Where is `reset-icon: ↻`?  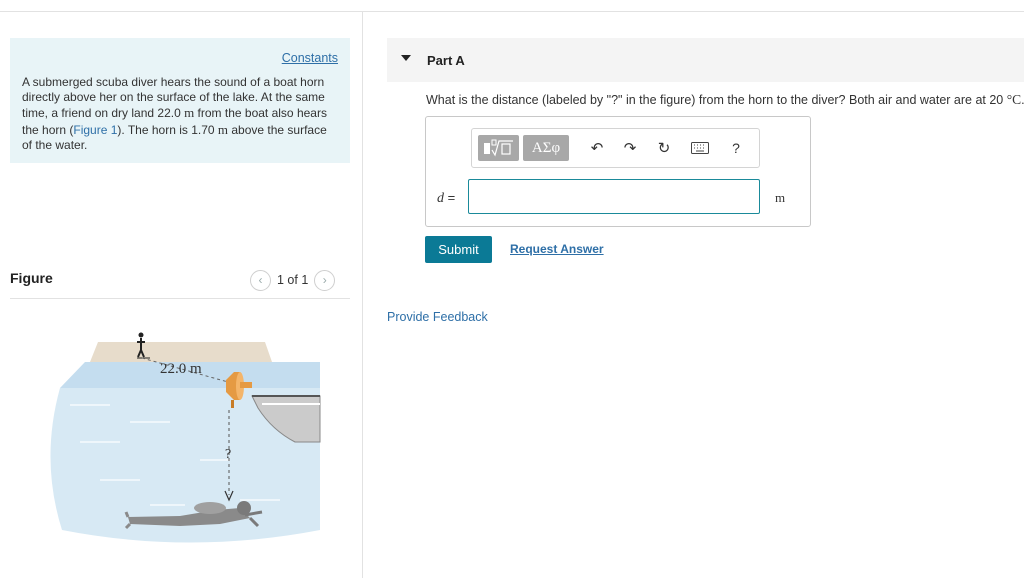 reset-icon: ↻ is located at coordinates (664, 148).